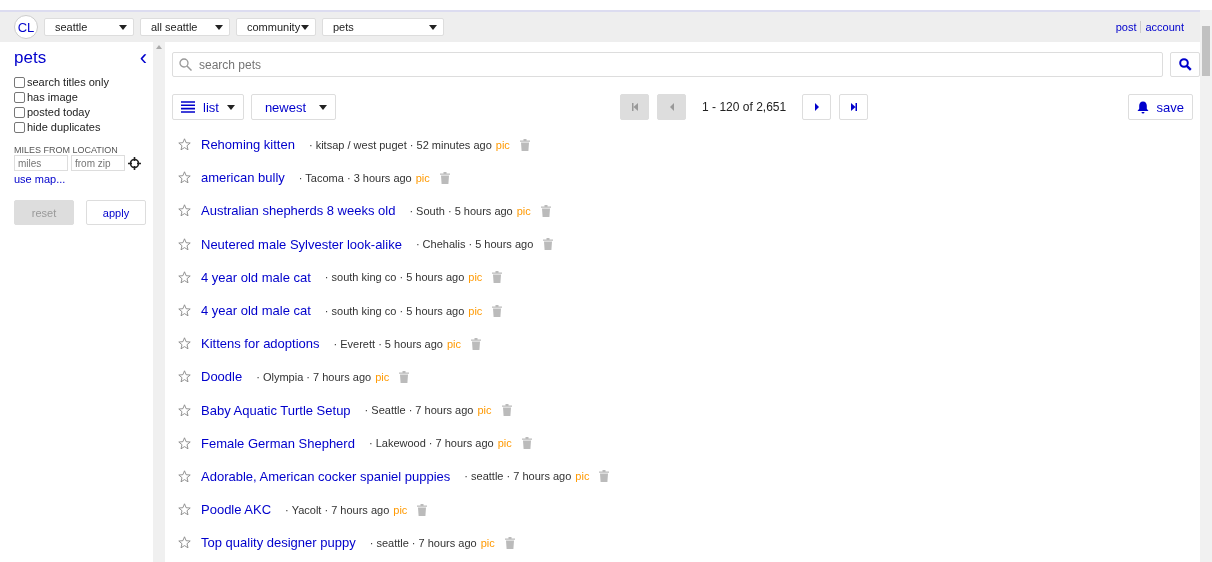  Describe the element at coordinates (41, 163) in the screenshot. I see `miles-field: miles` at that location.